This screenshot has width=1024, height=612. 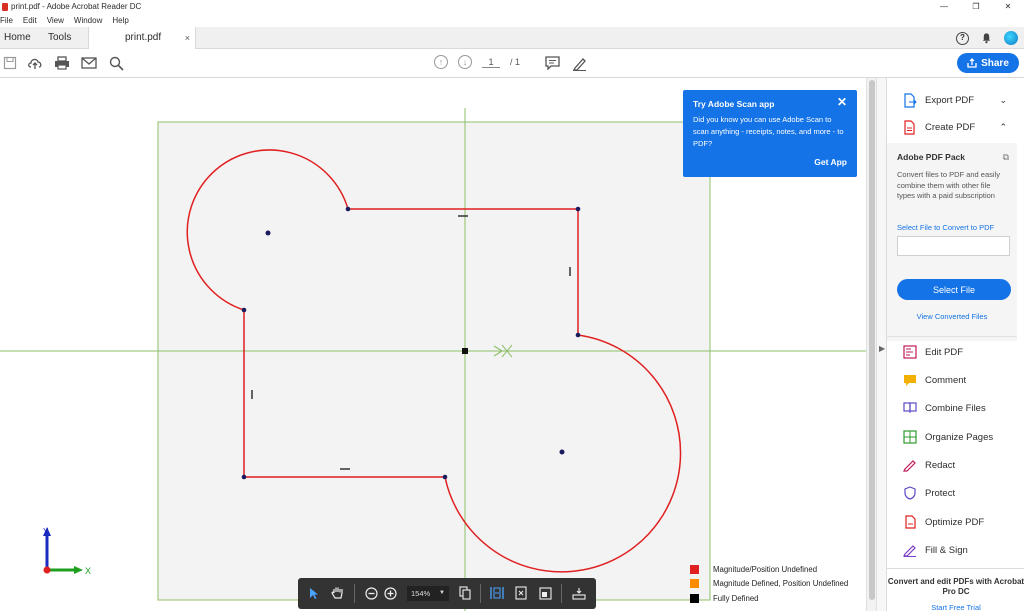 I want to click on close-window-button: ✕, so click(x=1008, y=6).